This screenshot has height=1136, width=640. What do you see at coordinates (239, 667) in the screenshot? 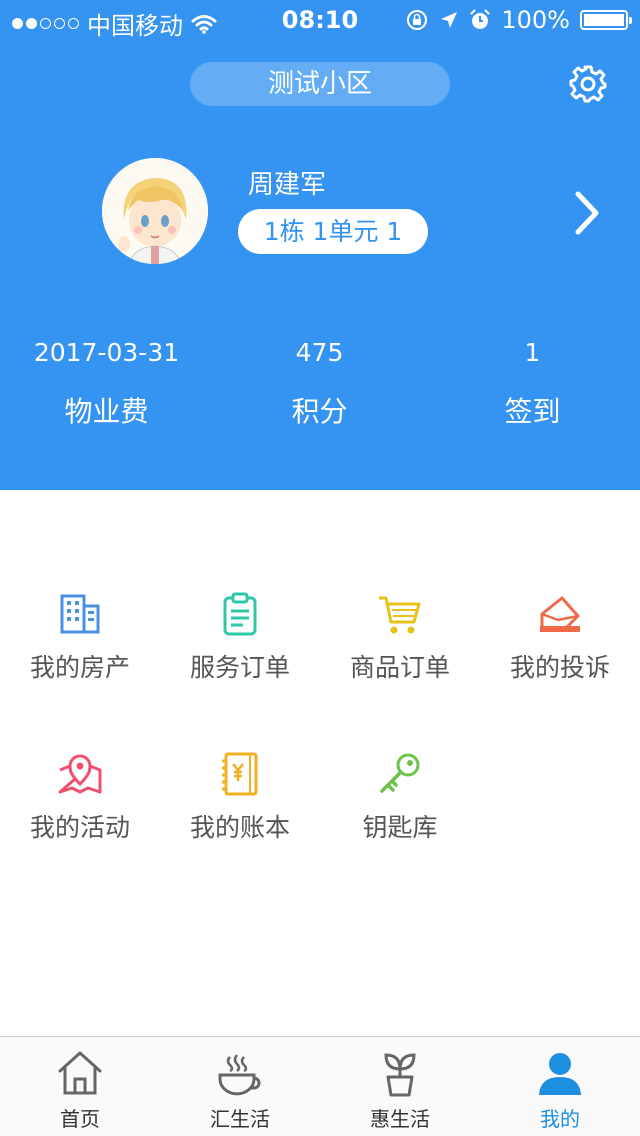
I see `menu-label: 服务订单` at bounding box center [239, 667].